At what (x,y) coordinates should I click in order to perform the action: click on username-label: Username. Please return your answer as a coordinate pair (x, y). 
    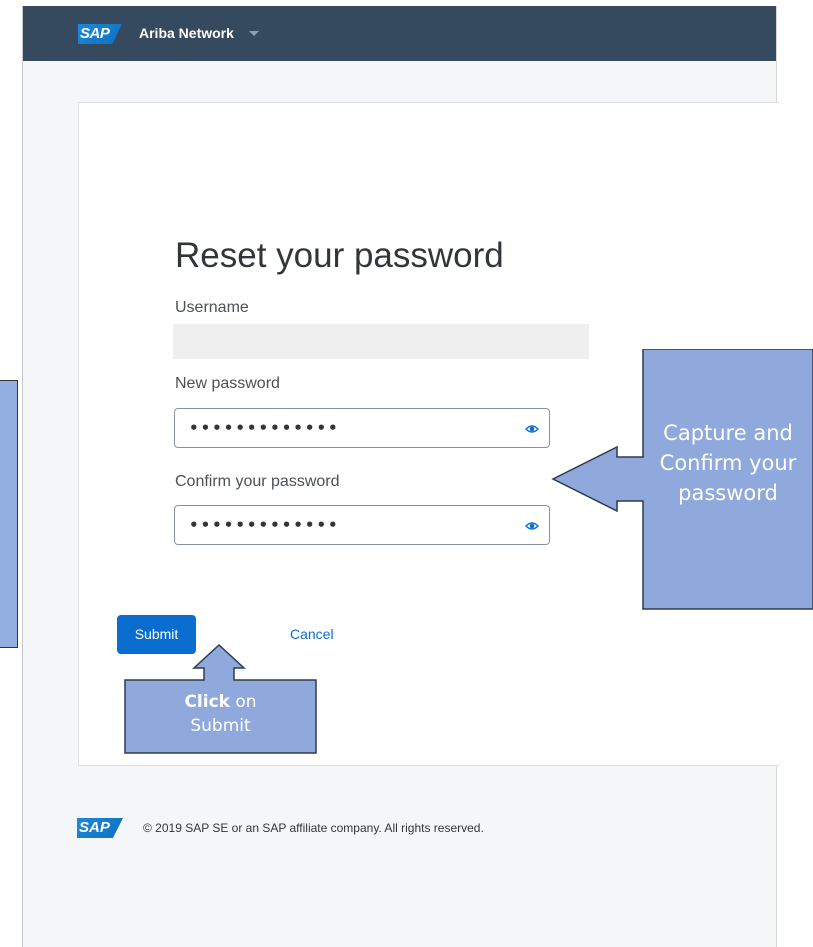
    Looking at the image, I should click on (212, 307).